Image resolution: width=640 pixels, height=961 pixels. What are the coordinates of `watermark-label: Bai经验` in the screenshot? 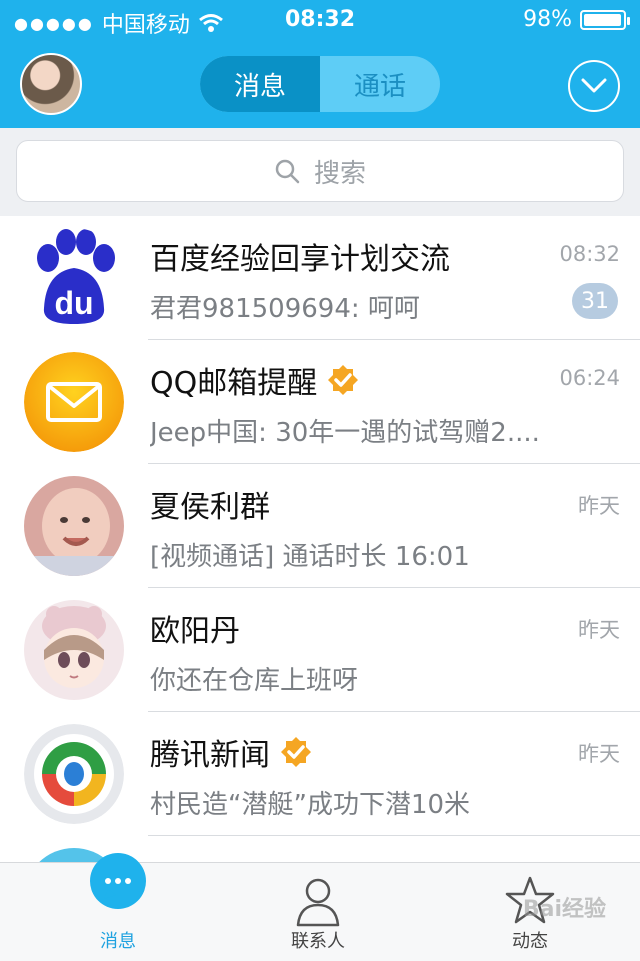 It's located at (564, 909).